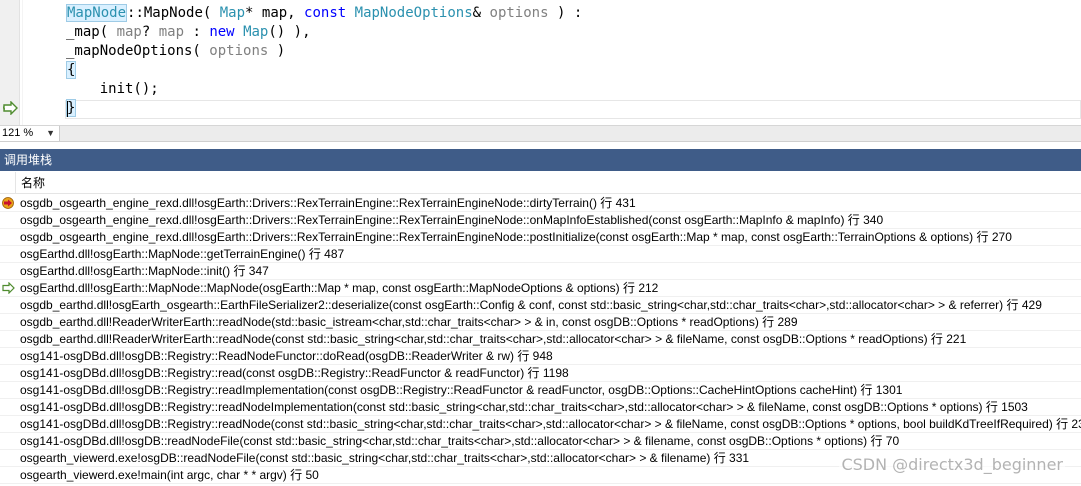 Image resolution: width=1081 pixels, height=486 pixels. What do you see at coordinates (540, 160) in the screenshot?
I see `callstack-panel-title: 调用堆栈` at bounding box center [540, 160].